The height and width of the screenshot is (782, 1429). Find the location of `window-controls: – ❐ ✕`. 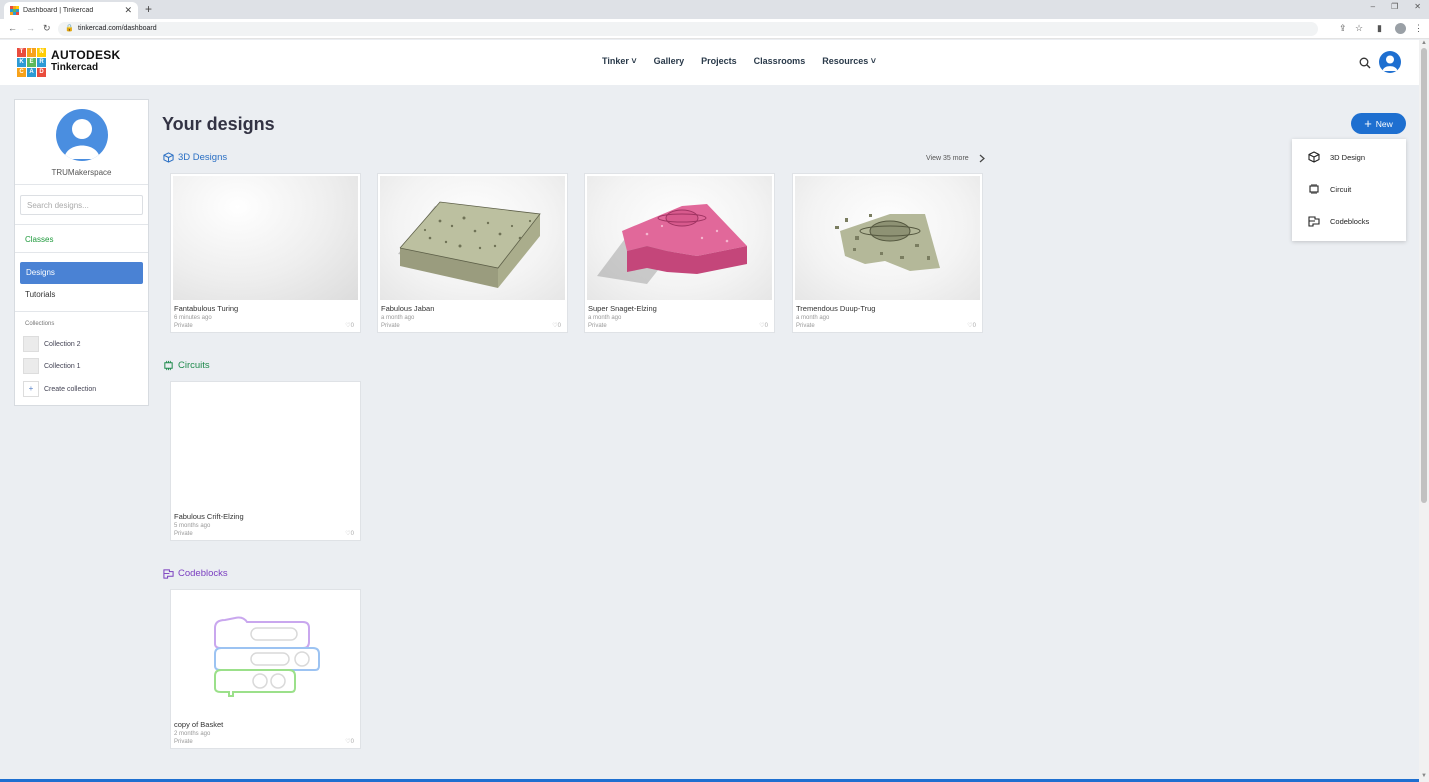

window-controls: – ❐ ✕ is located at coordinates (1396, 6).